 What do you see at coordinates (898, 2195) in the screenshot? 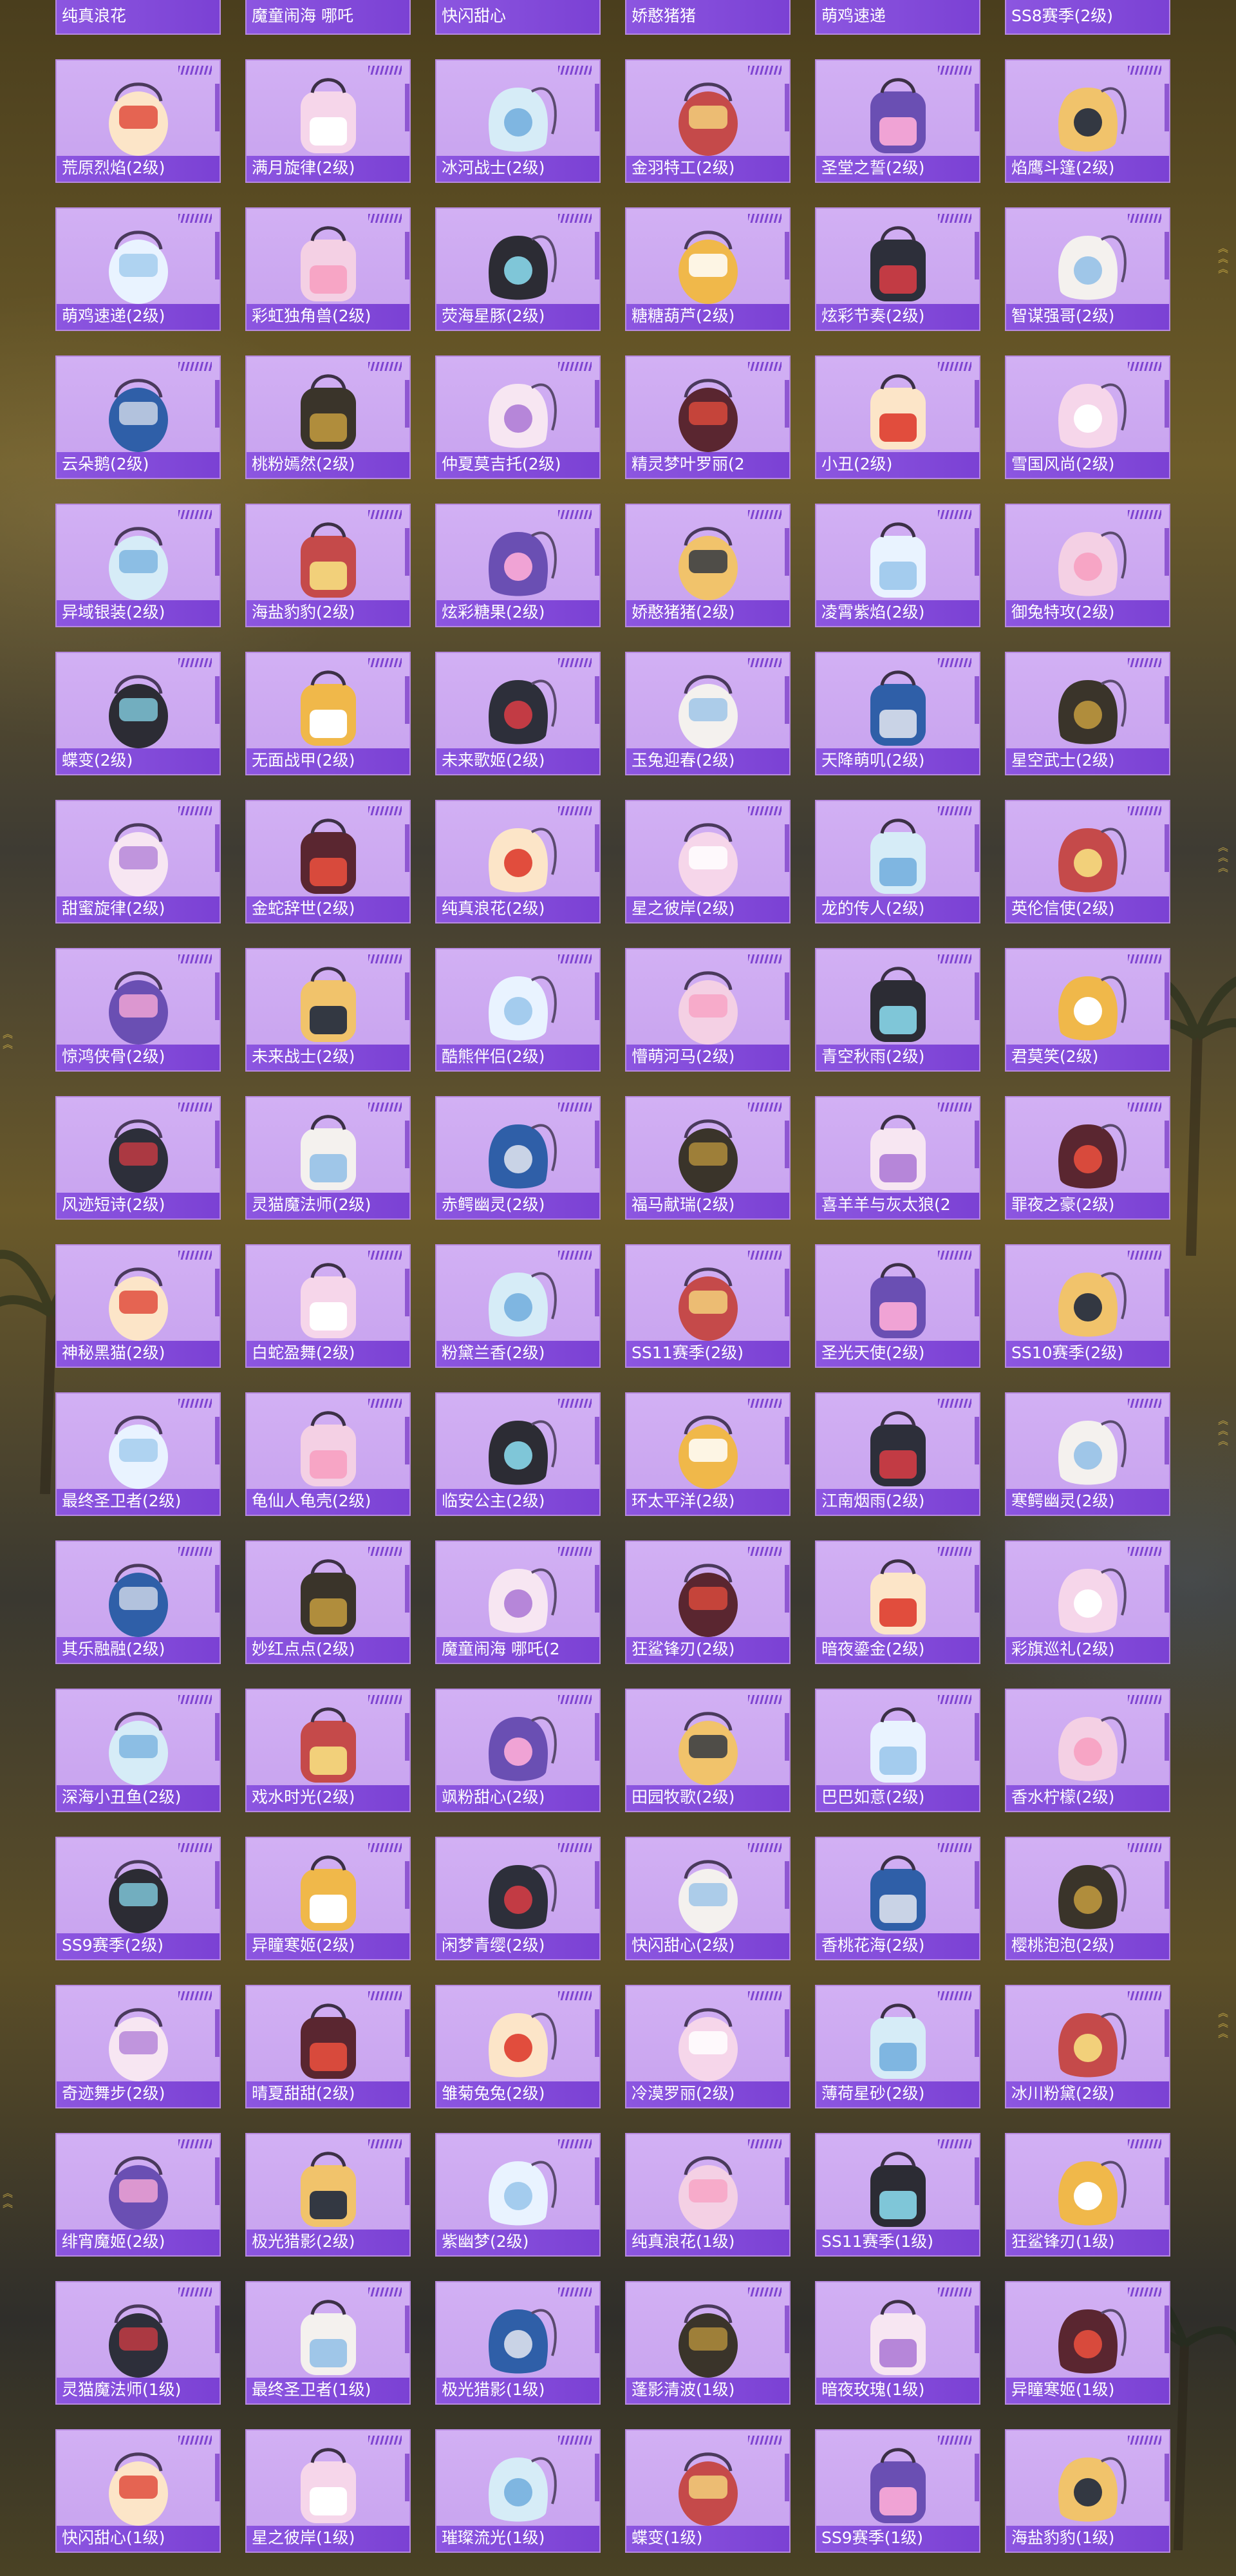
I see `backpack-card: SS11赛季(1级)` at bounding box center [898, 2195].